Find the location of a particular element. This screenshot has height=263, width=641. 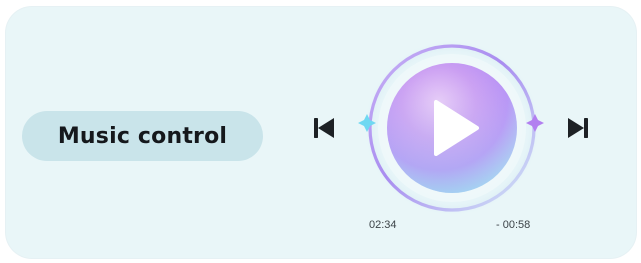

skip-previous-icon is located at coordinates (324, 128).